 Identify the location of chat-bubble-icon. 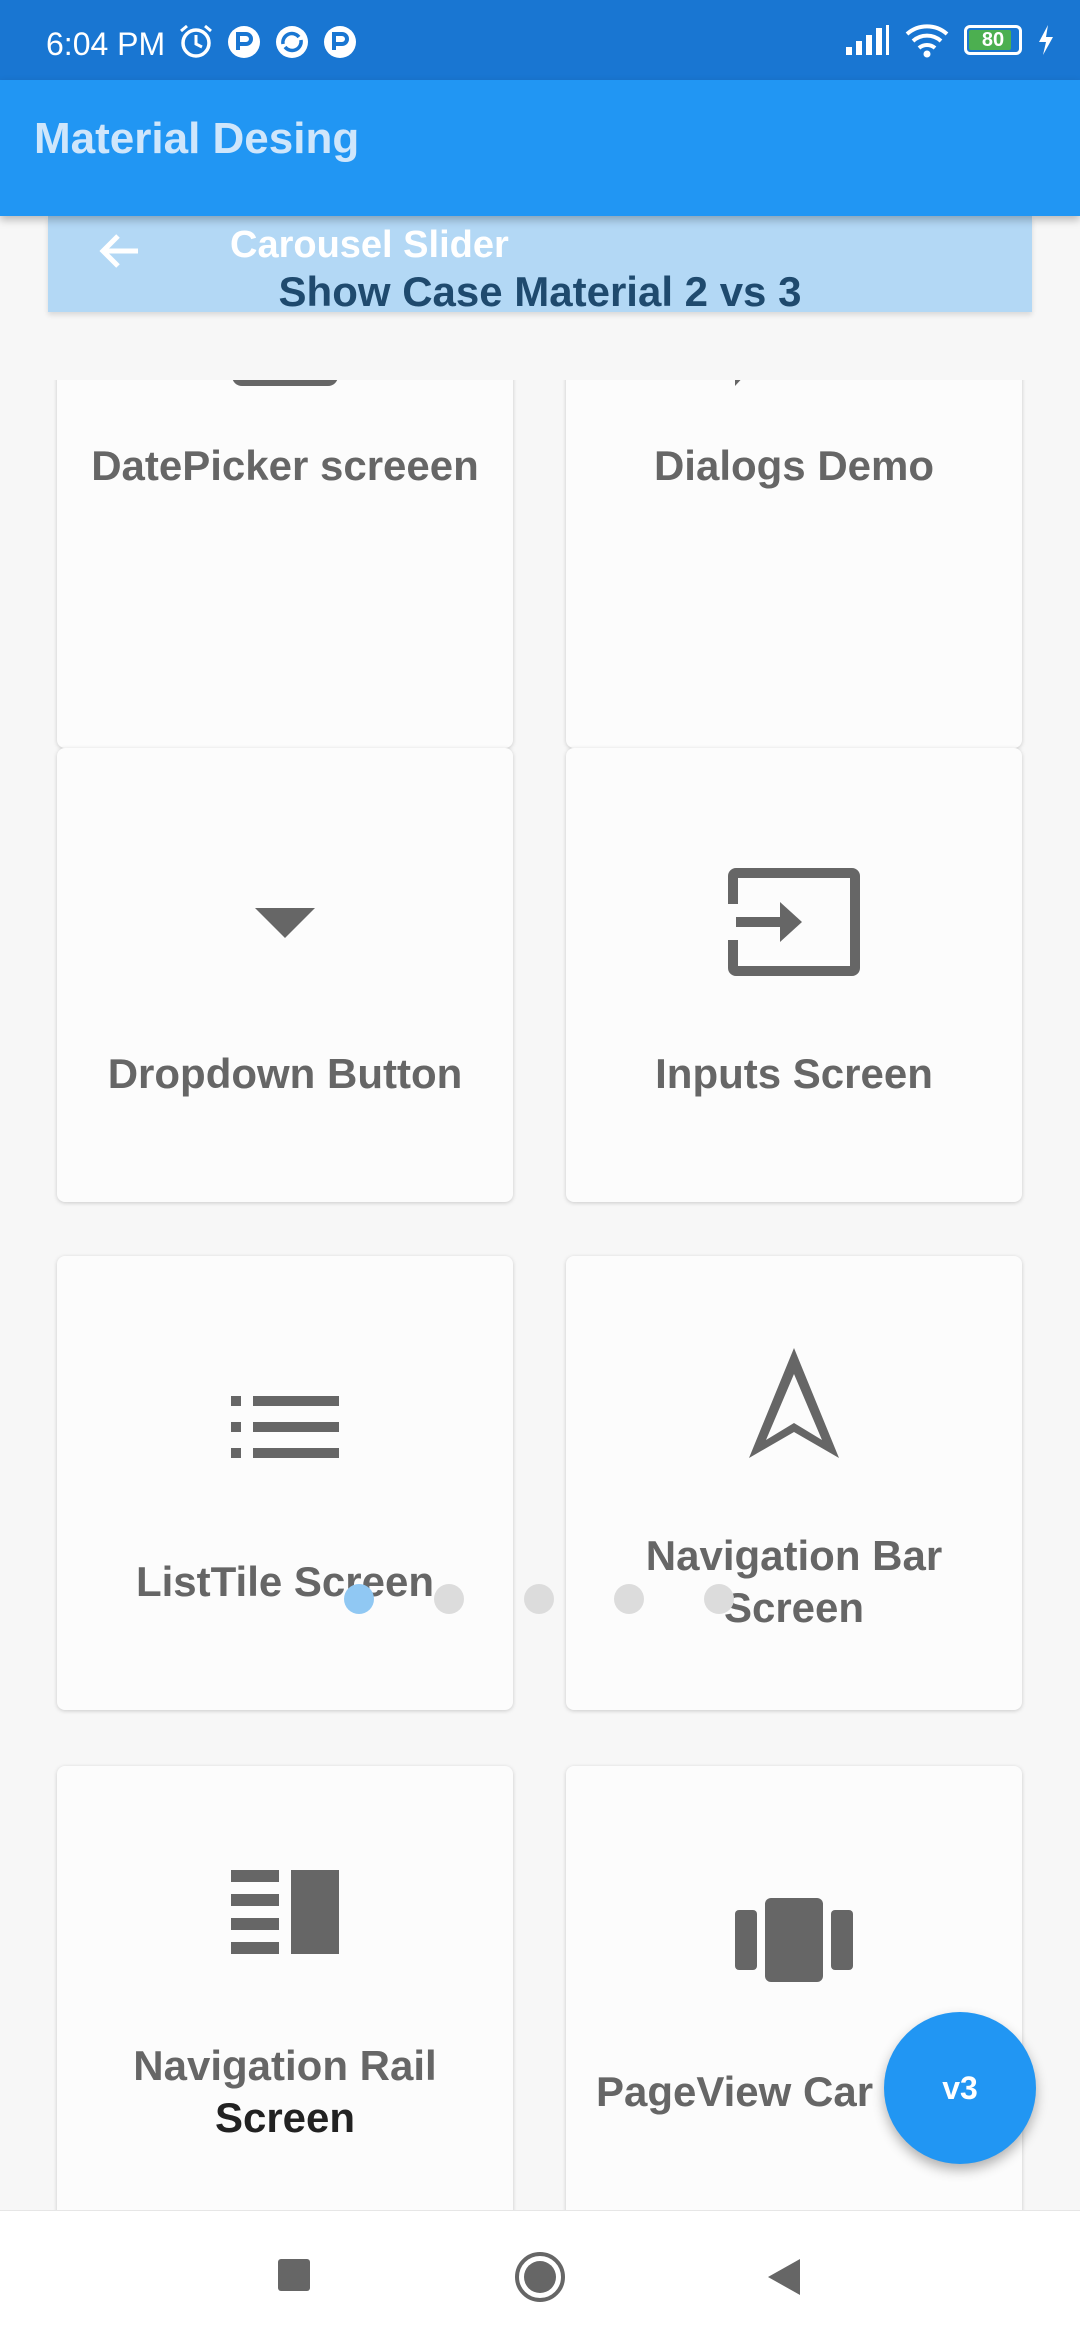
(738, 383).